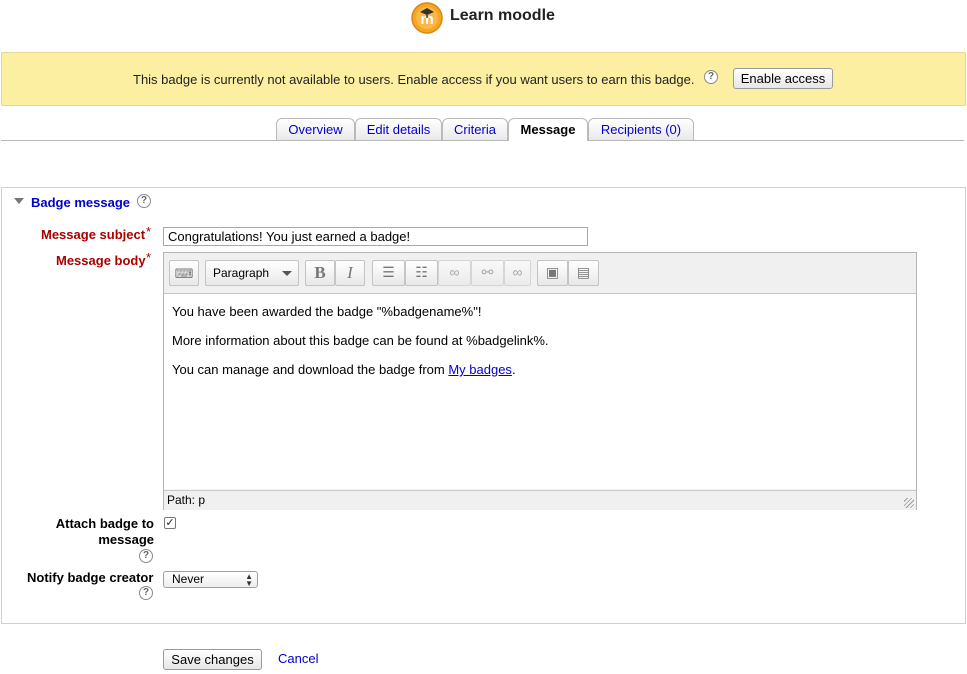 The image size is (967, 674). Describe the element at coordinates (126, 539) in the screenshot. I see `attach-label-line2: message` at that location.